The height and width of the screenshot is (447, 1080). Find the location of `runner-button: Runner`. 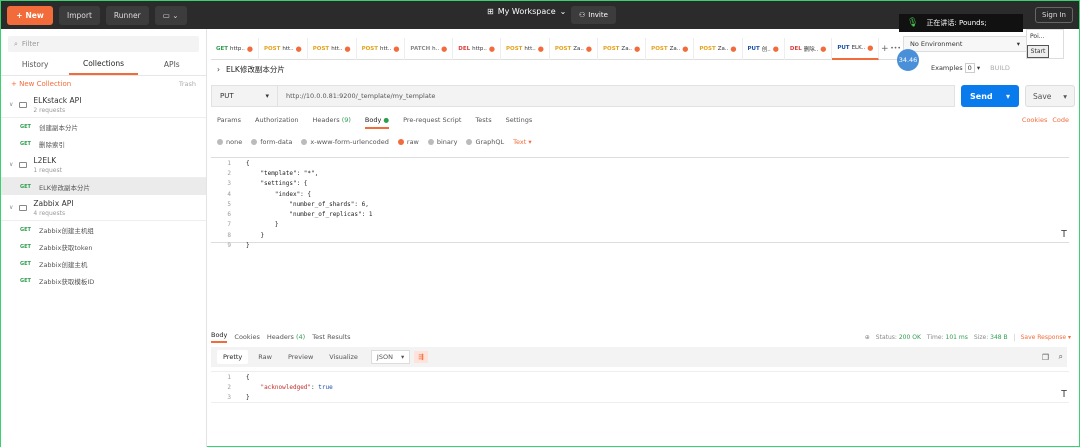

runner-button: Runner is located at coordinates (127, 15).